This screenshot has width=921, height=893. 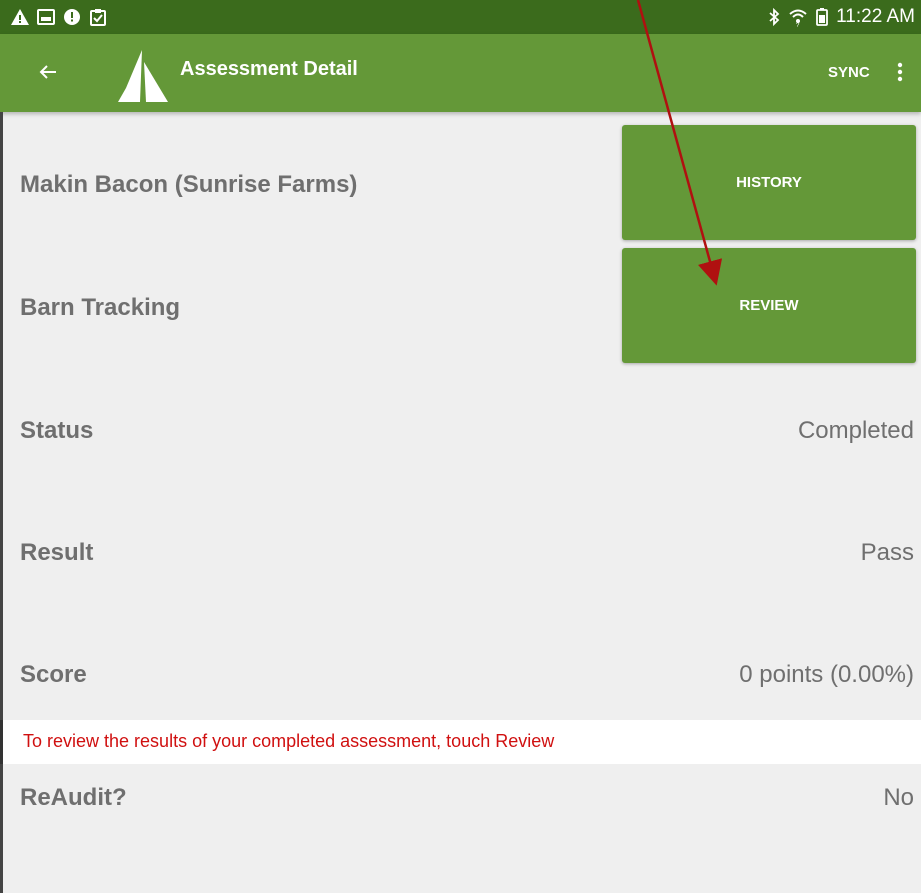 What do you see at coordinates (460, 73) in the screenshot?
I see `app-bar: Assessment Detail SYNC` at bounding box center [460, 73].